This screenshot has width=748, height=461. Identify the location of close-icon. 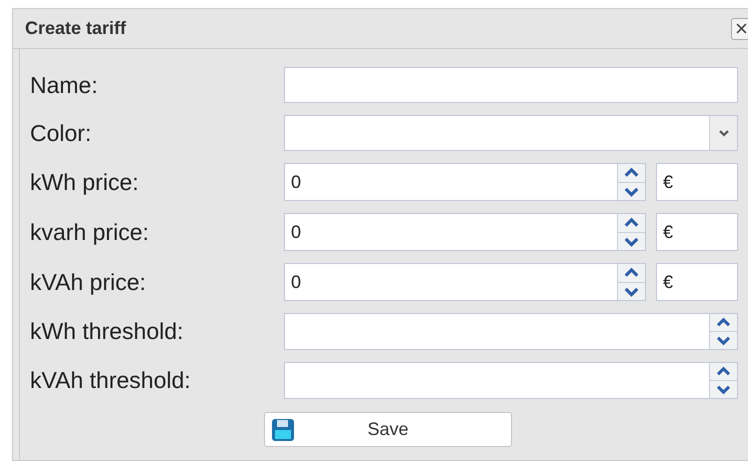
(741, 28).